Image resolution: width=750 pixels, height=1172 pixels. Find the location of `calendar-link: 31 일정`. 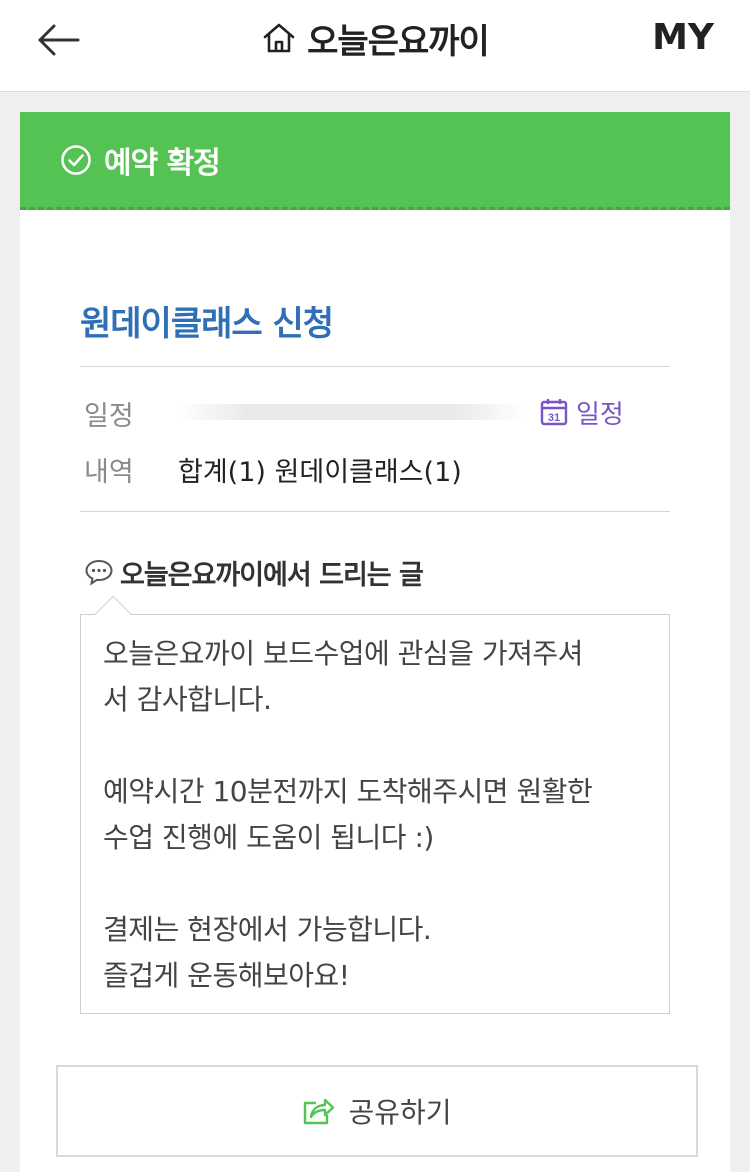

calendar-link: 31 일정 is located at coordinates (582, 413).